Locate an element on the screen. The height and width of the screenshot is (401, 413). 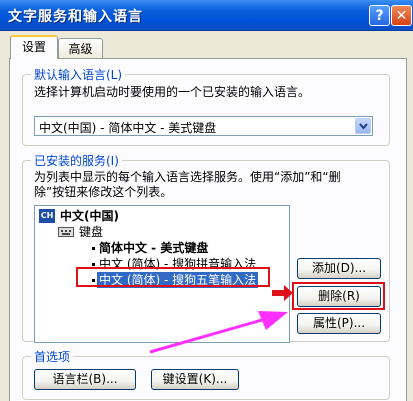
window-title: 文字服务和输入语言 is located at coordinates (75, 17).